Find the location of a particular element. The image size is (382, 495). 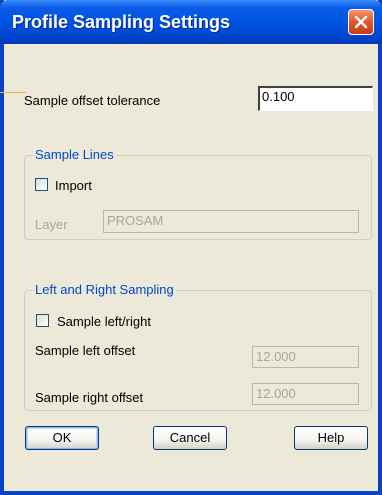

sample-left-right-label: Sample left/right is located at coordinates (104, 321).